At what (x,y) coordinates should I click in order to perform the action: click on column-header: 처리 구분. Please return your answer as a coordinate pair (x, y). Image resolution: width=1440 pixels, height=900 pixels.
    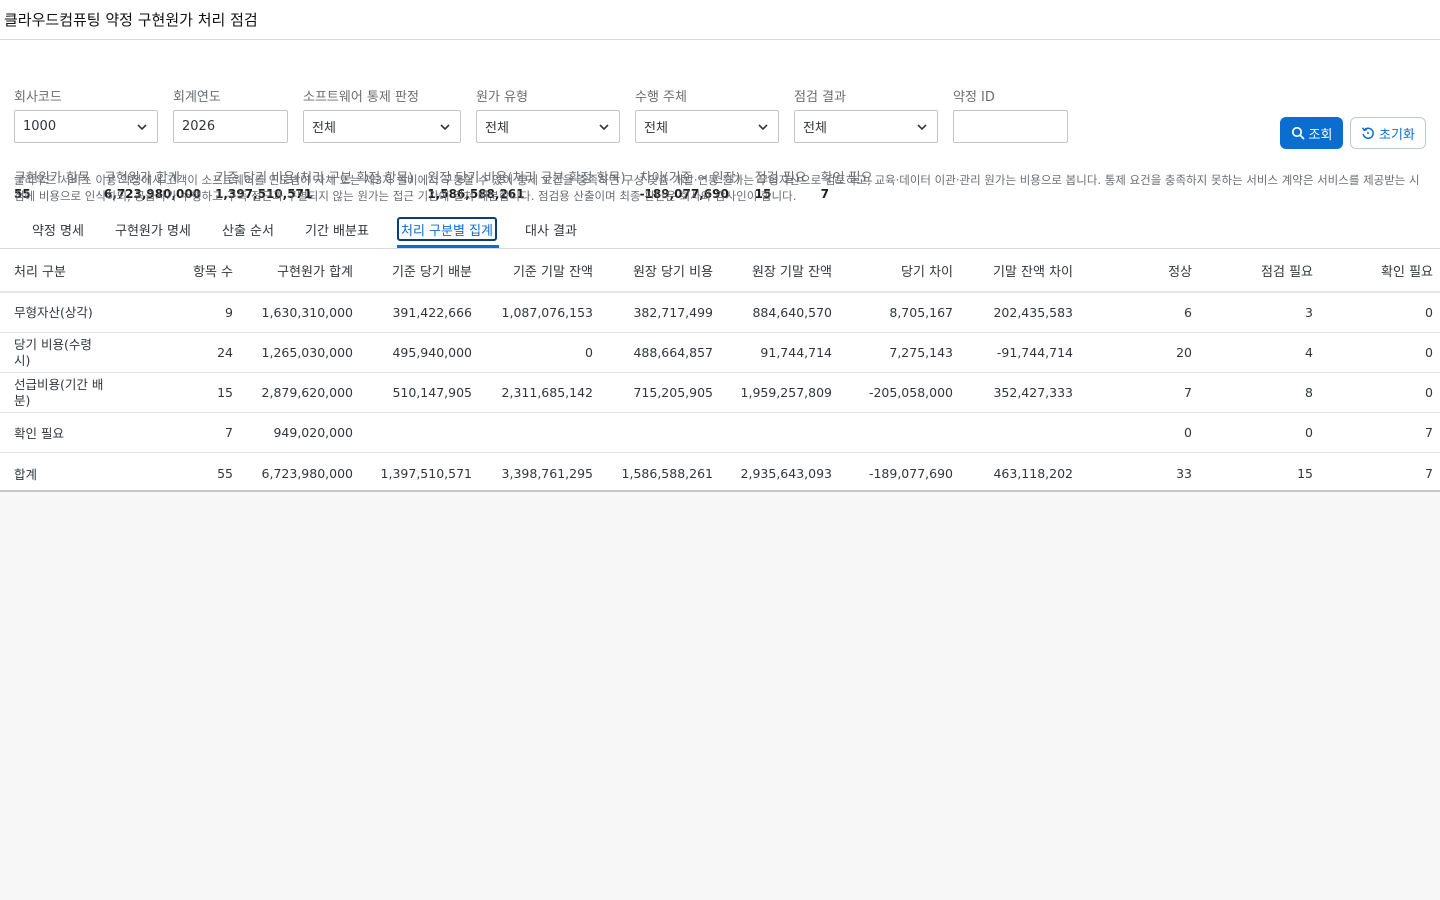
    Looking at the image, I should click on (40, 270).